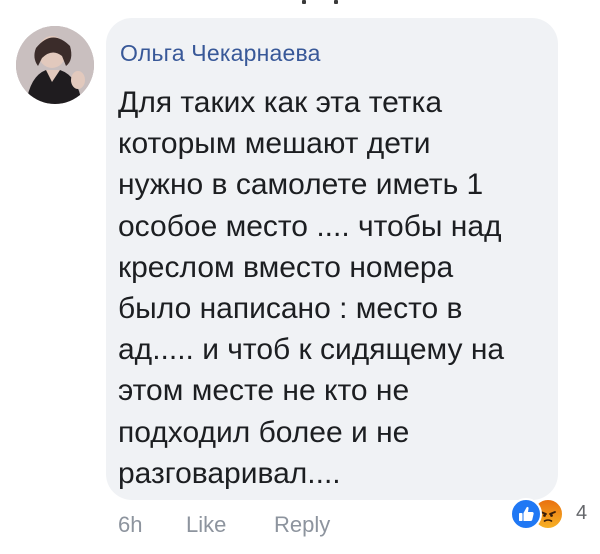 The image size is (600, 554). What do you see at coordinates (526, 514) in the screenshot?
I see `like-icon` at bounding box center [526, 514].